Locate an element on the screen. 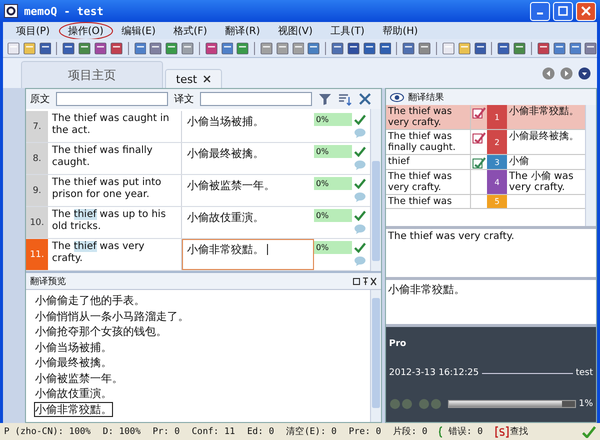  source-filter-label: 原文 is located at coordinates (40, 99).